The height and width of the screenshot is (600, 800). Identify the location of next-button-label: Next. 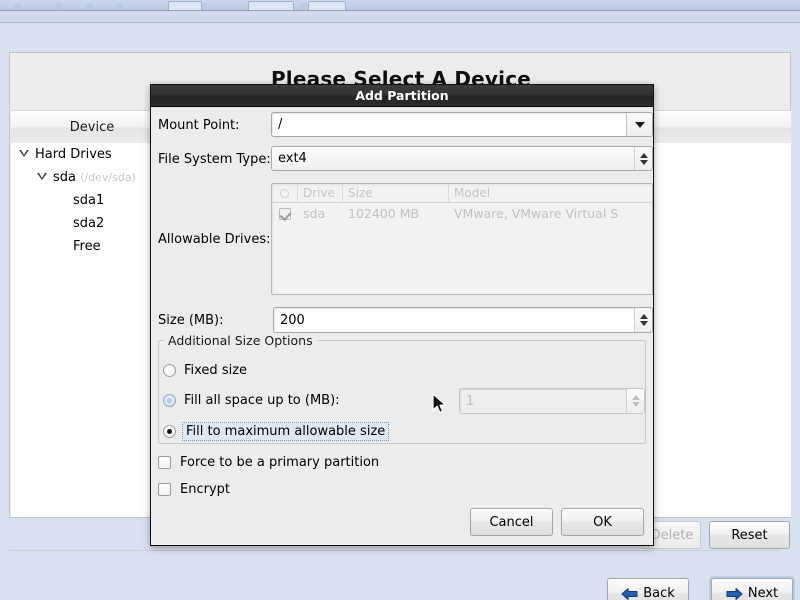
(763, 593).